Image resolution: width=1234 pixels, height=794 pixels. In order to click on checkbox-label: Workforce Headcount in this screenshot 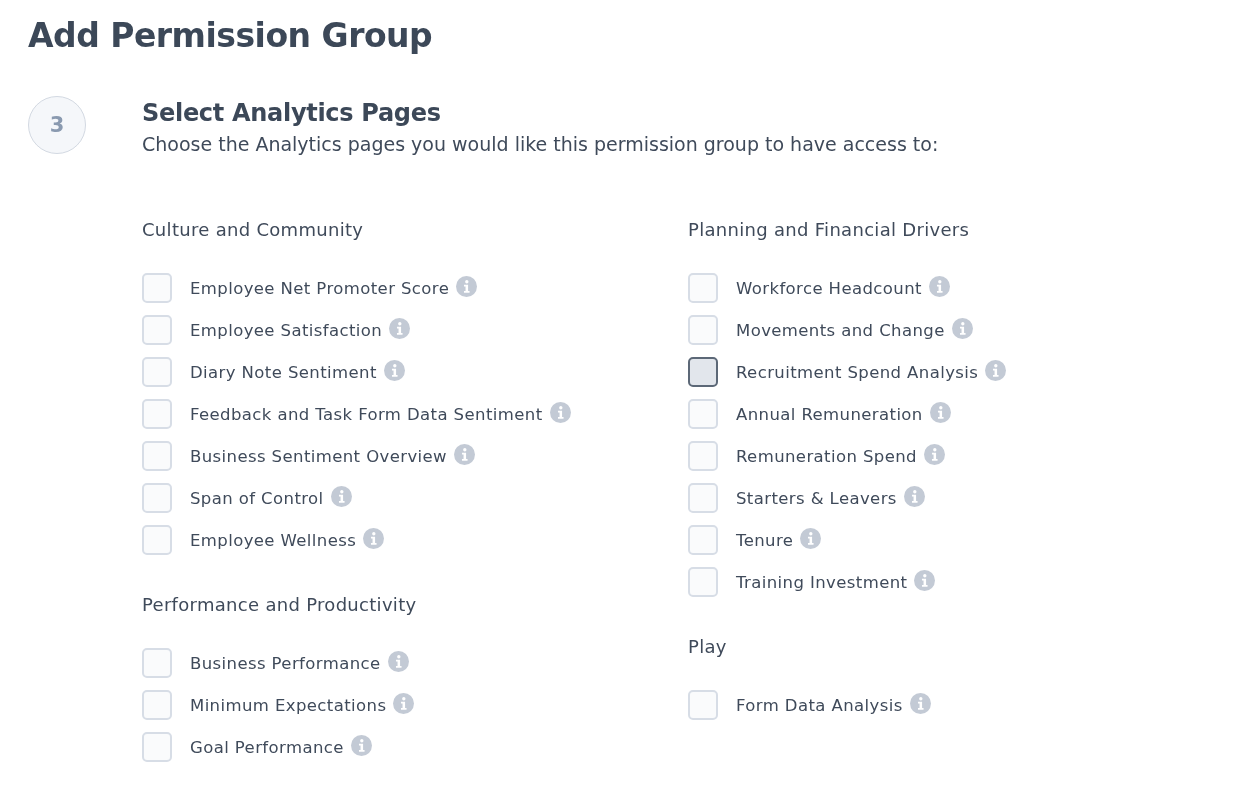, I will do `click(829, 288)`.